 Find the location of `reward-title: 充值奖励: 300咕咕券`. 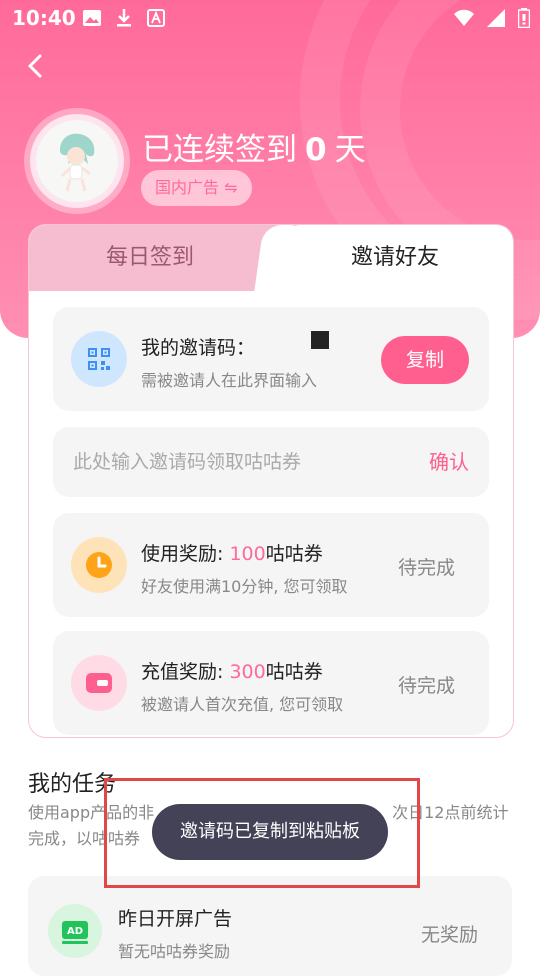

reward-title: 充值奖励: 300咕咕券 is located at coordinates (232, 670).